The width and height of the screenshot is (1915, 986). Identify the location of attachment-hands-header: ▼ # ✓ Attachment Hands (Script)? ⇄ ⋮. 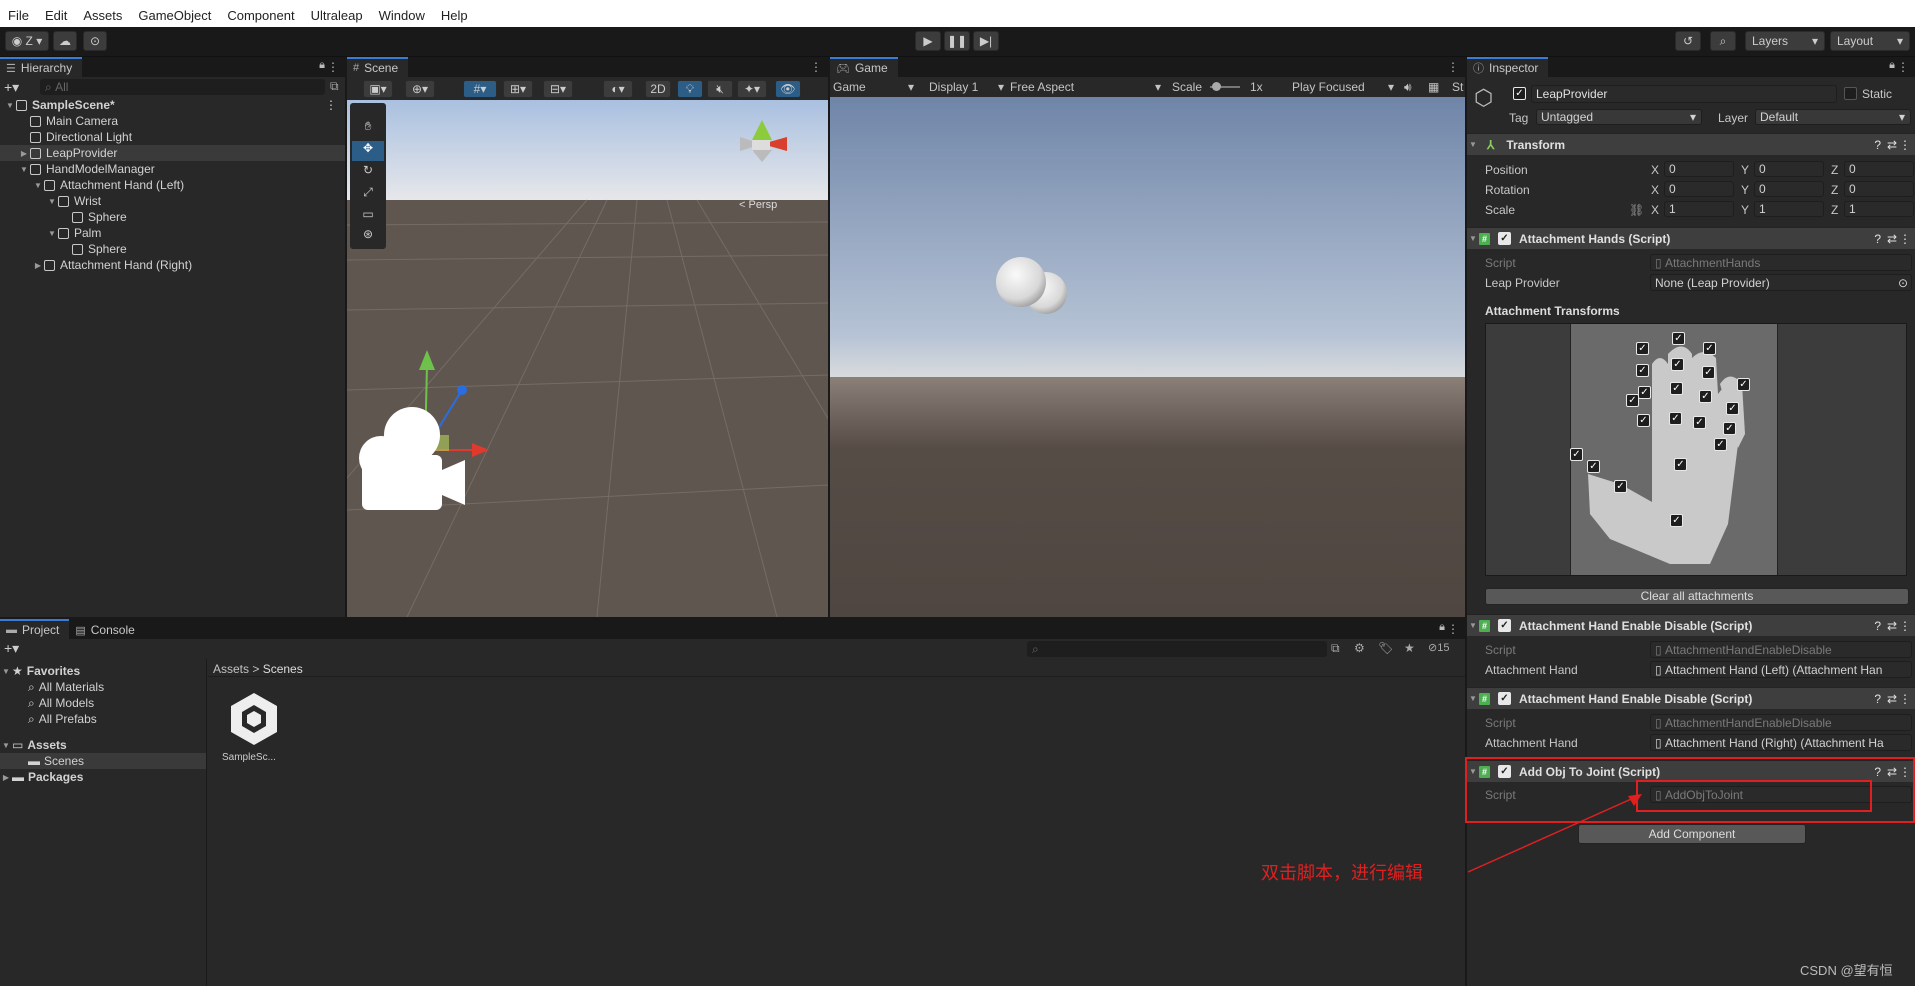
(1691, 238).